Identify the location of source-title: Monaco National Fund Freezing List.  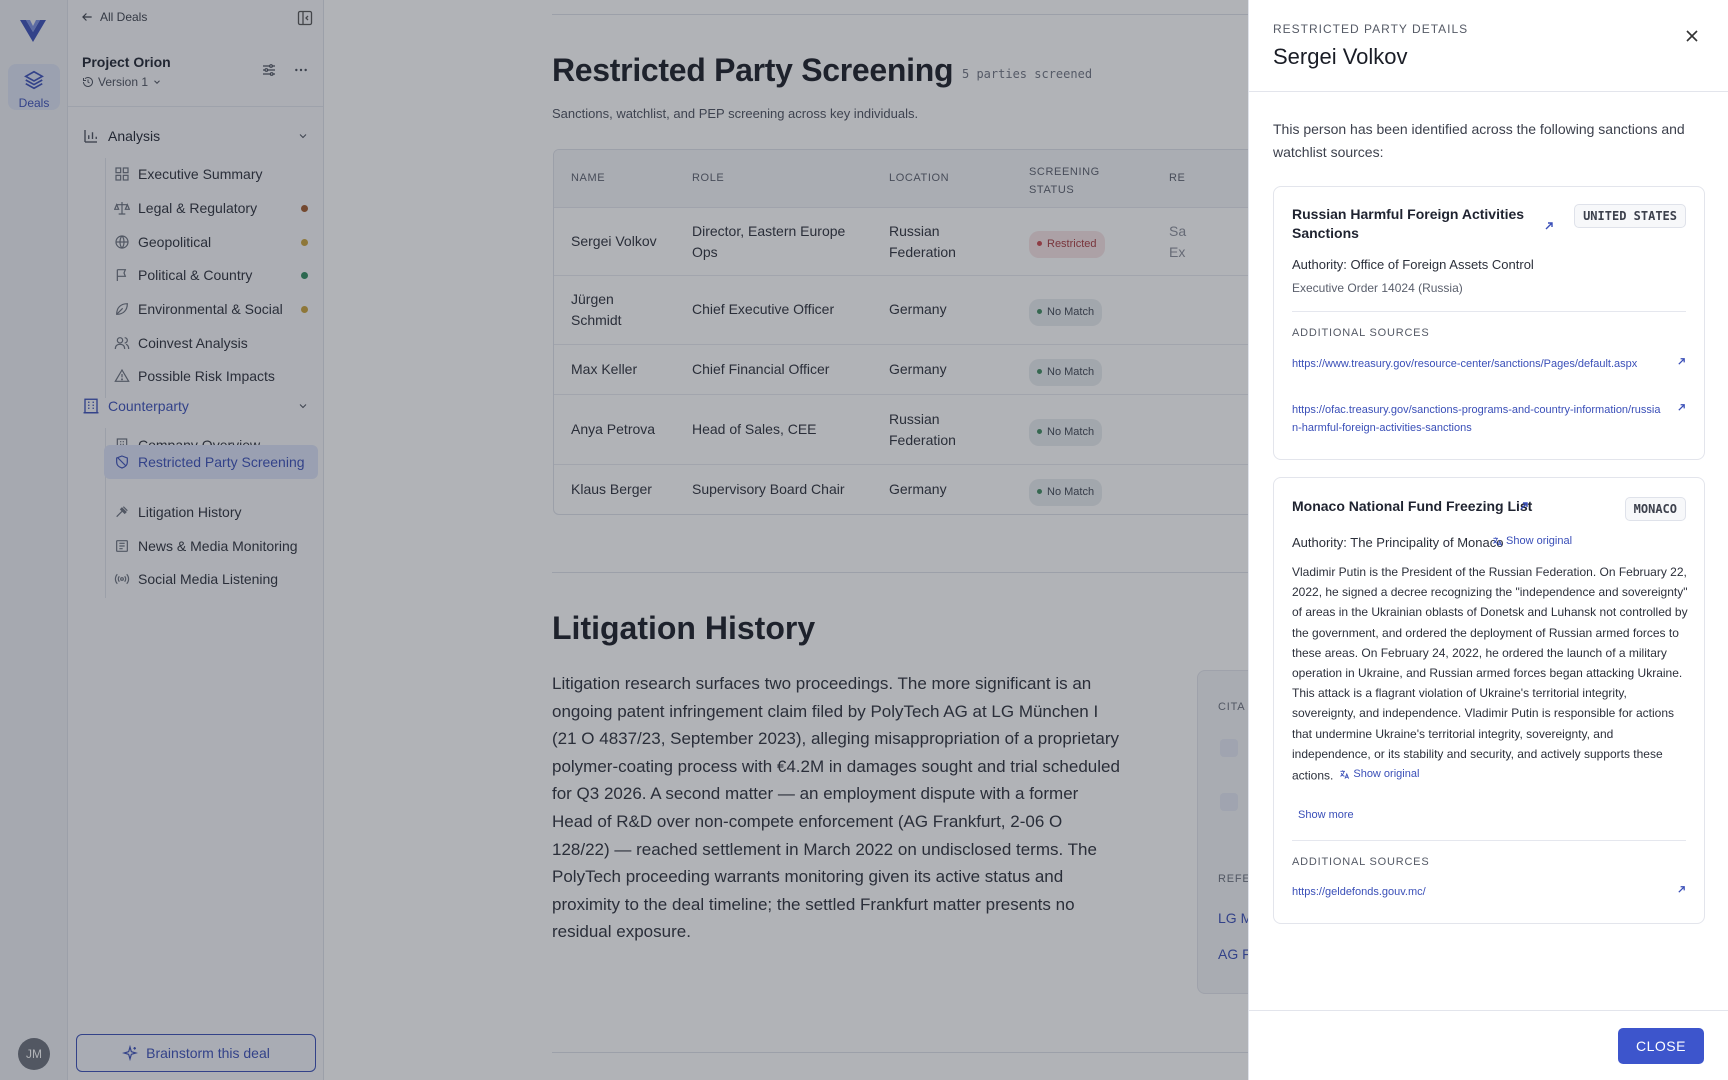
(1412, 506).